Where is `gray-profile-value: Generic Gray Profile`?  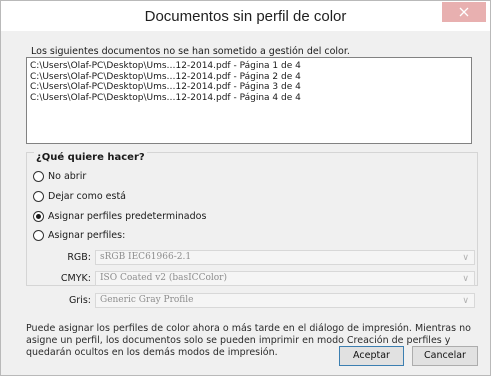
gray-profile-value: Generic Gray Profile is located at coordinates (147, 300).